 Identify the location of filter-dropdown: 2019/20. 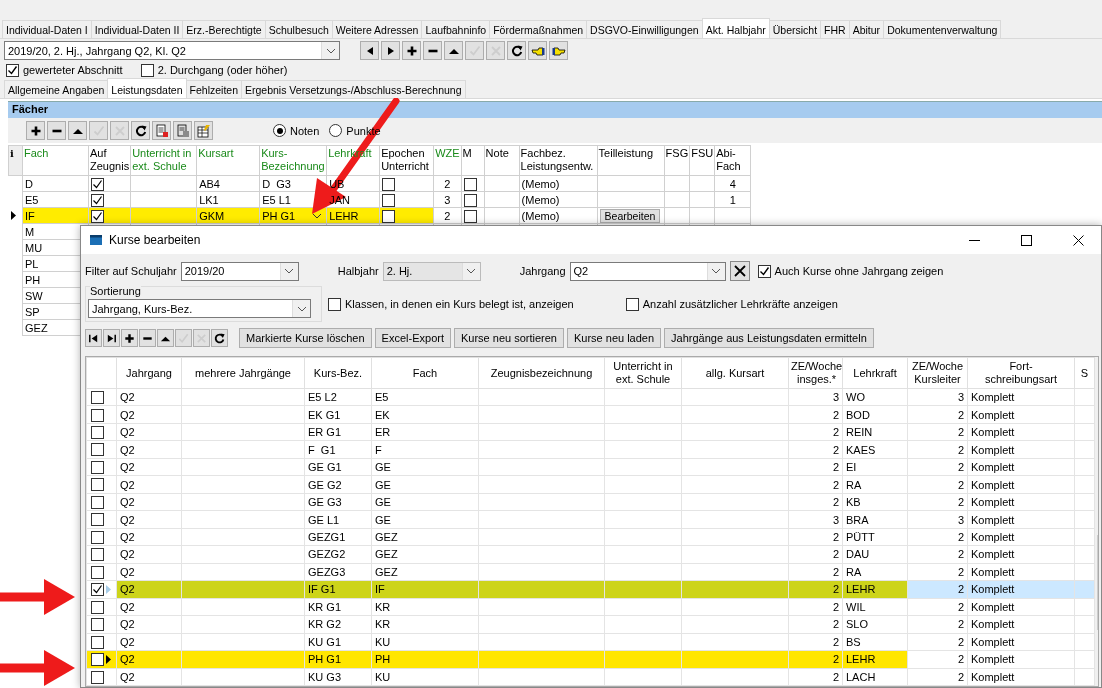
(239, 271).